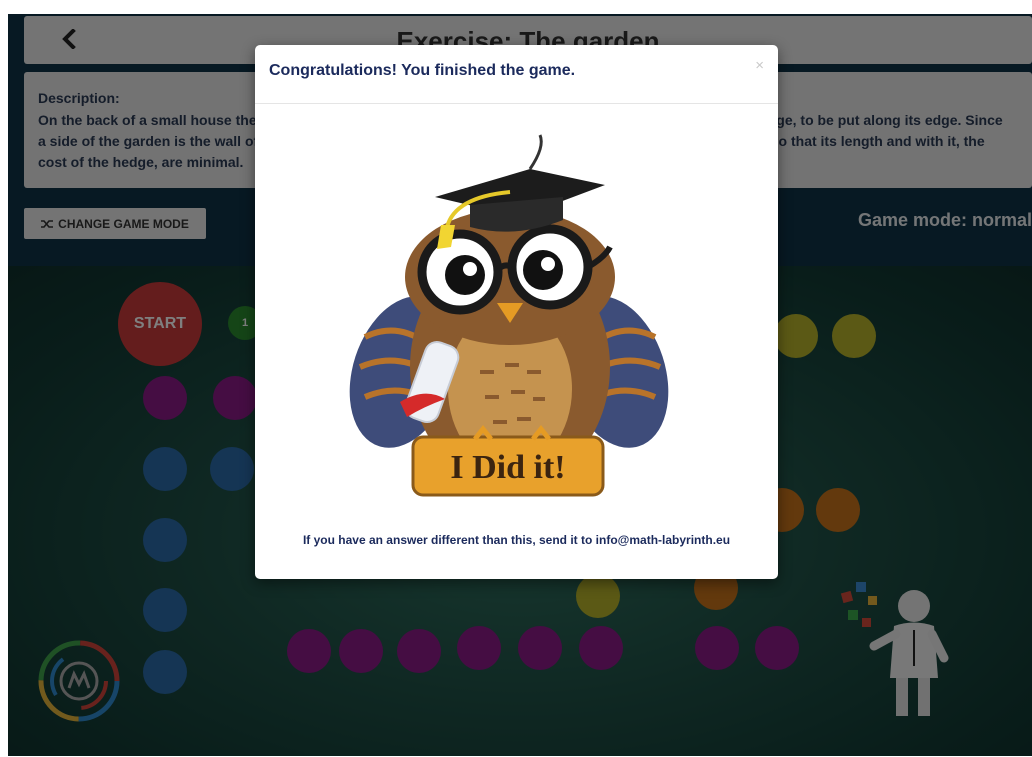 This screenshot has height=757, width=1032. I want to click on close-button: ×, so click(759, 65).